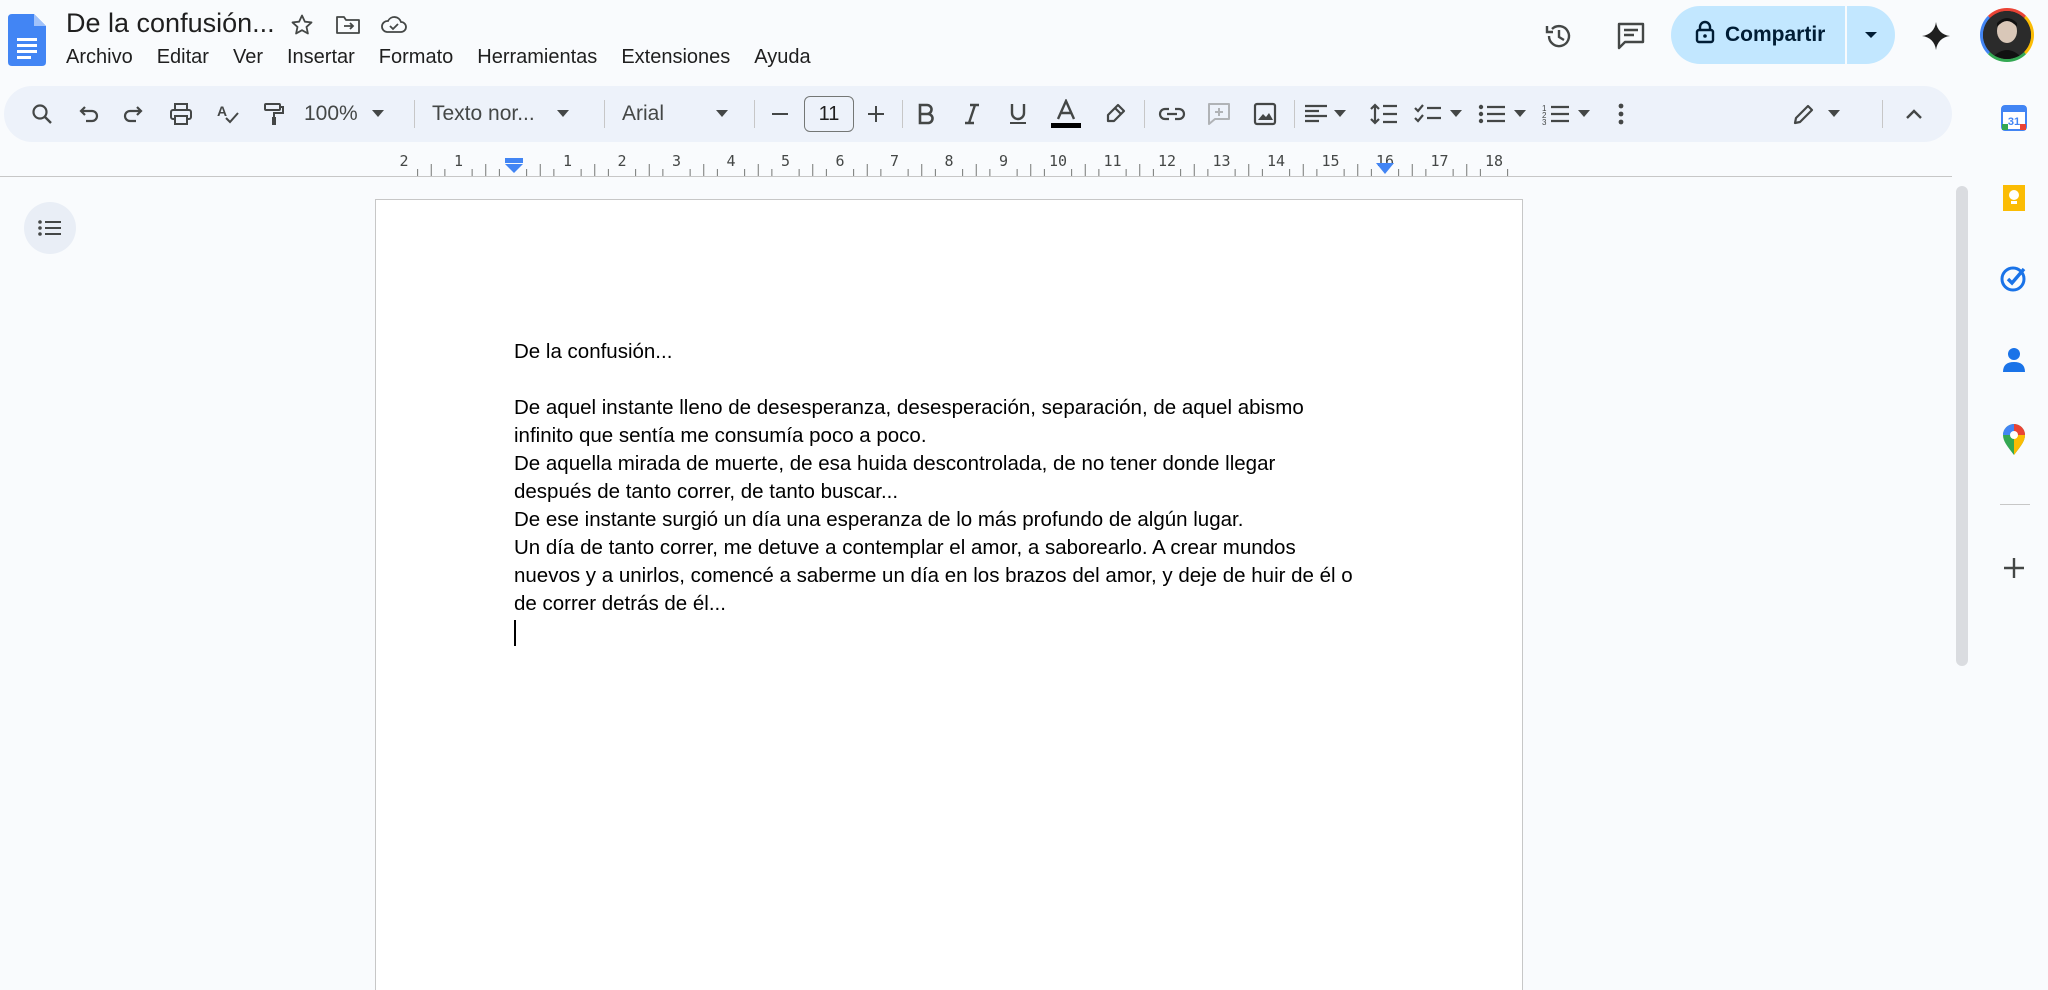  Describe the element at coordinates (1172, 114) in the screenshot. I see `insert-link-icon` at that location.